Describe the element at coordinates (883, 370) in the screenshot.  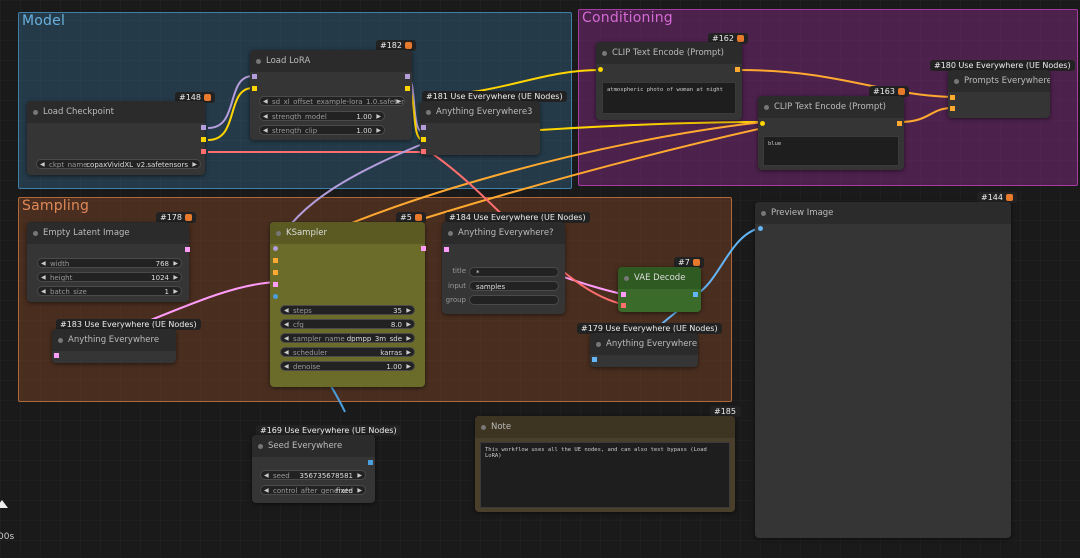
I see `node-preview-image: Preview Image` at that location.